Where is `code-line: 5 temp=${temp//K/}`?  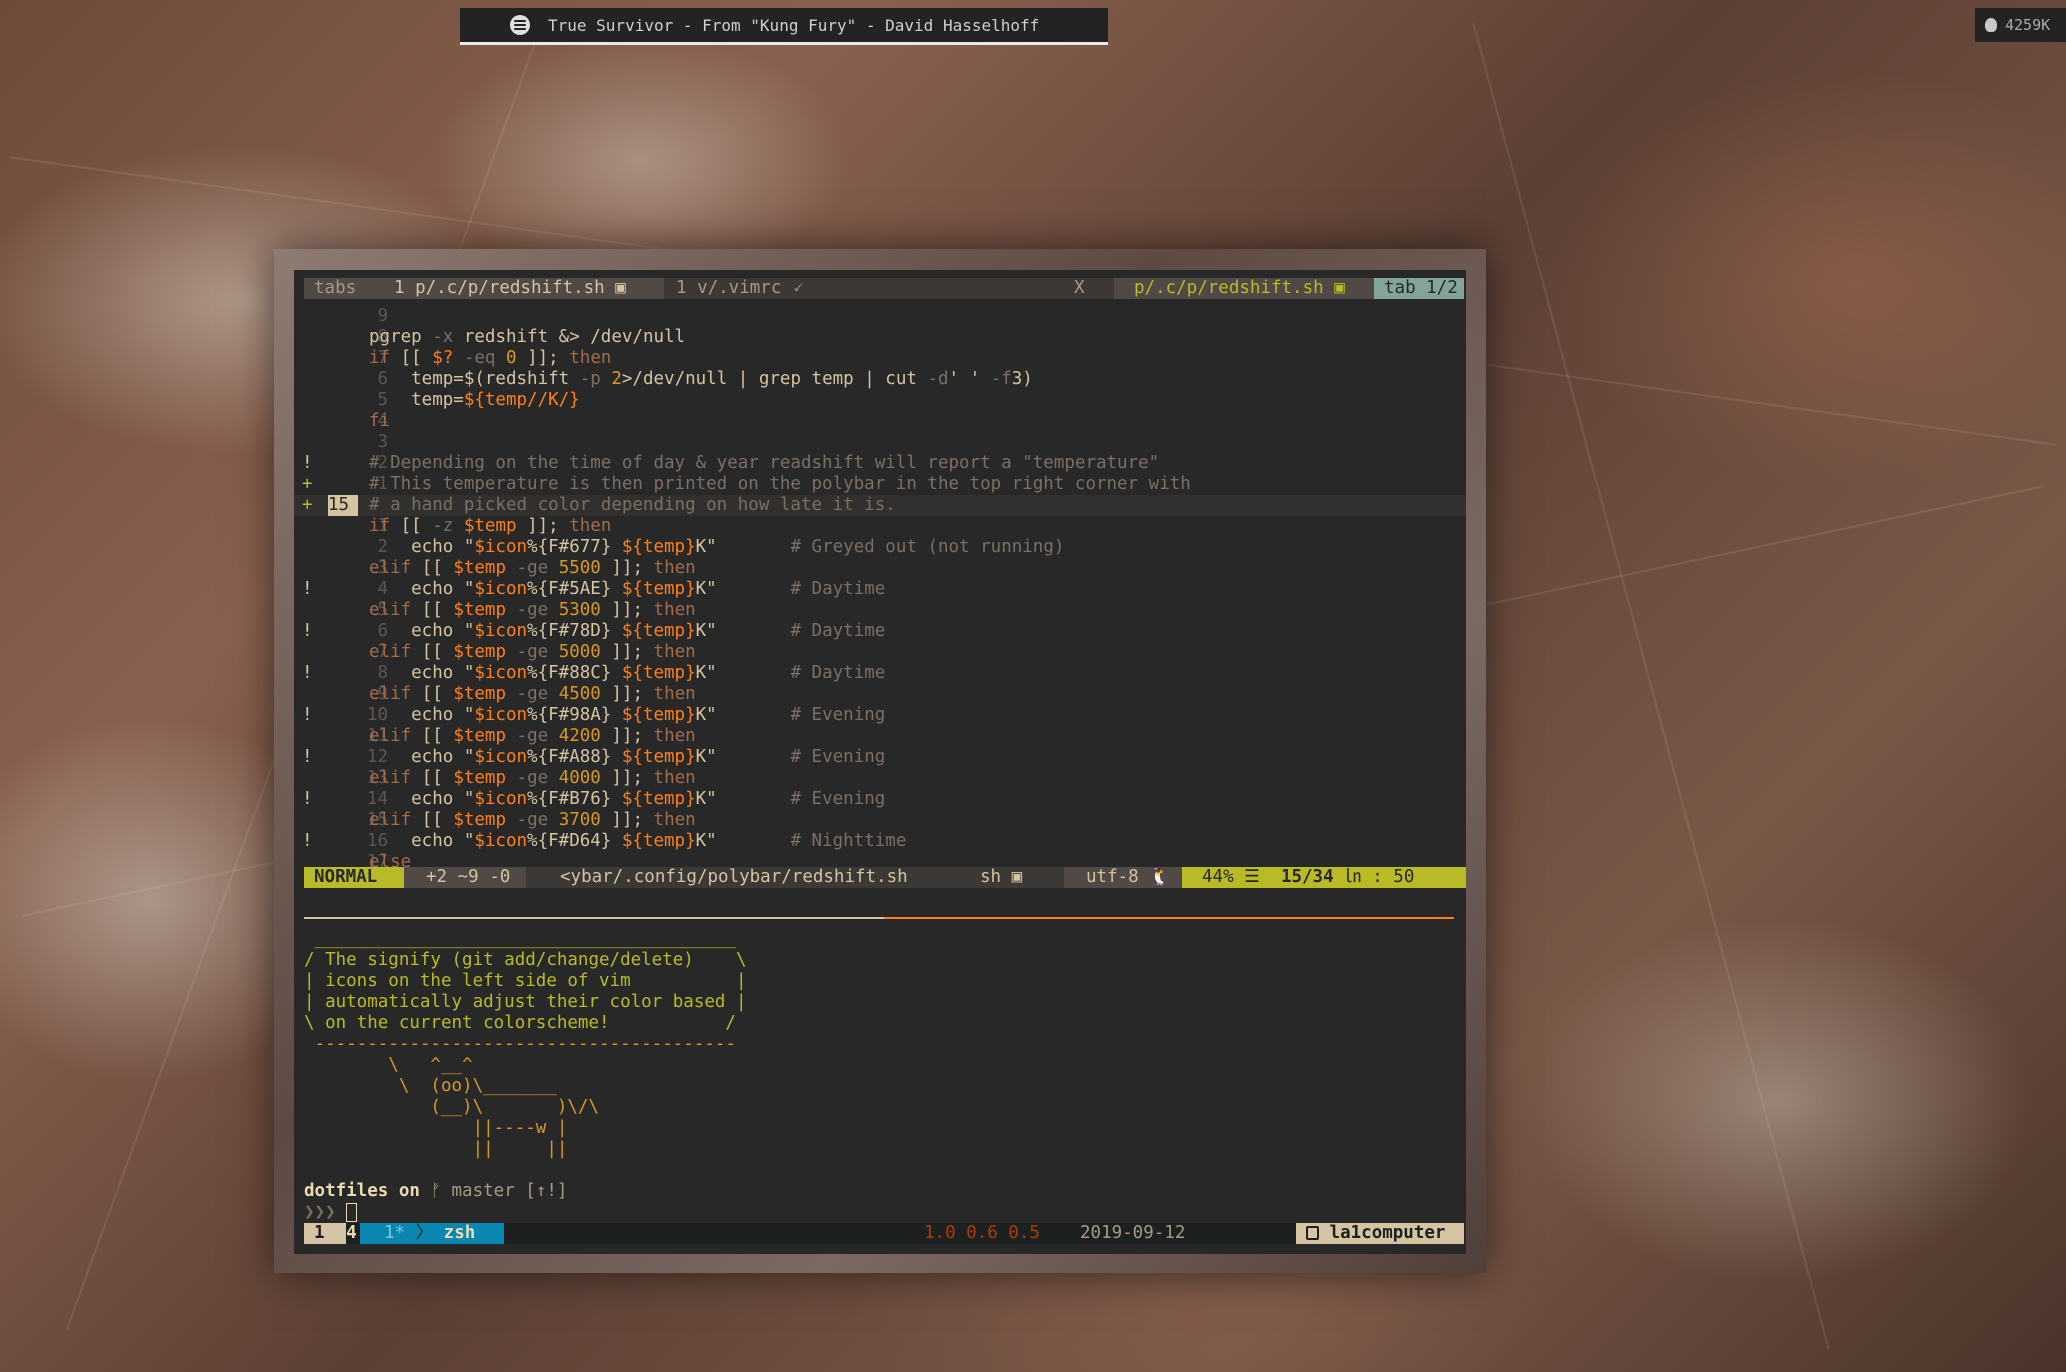 code-line: 5 temp=${temp//K/} is located at coordinates (880, 400).